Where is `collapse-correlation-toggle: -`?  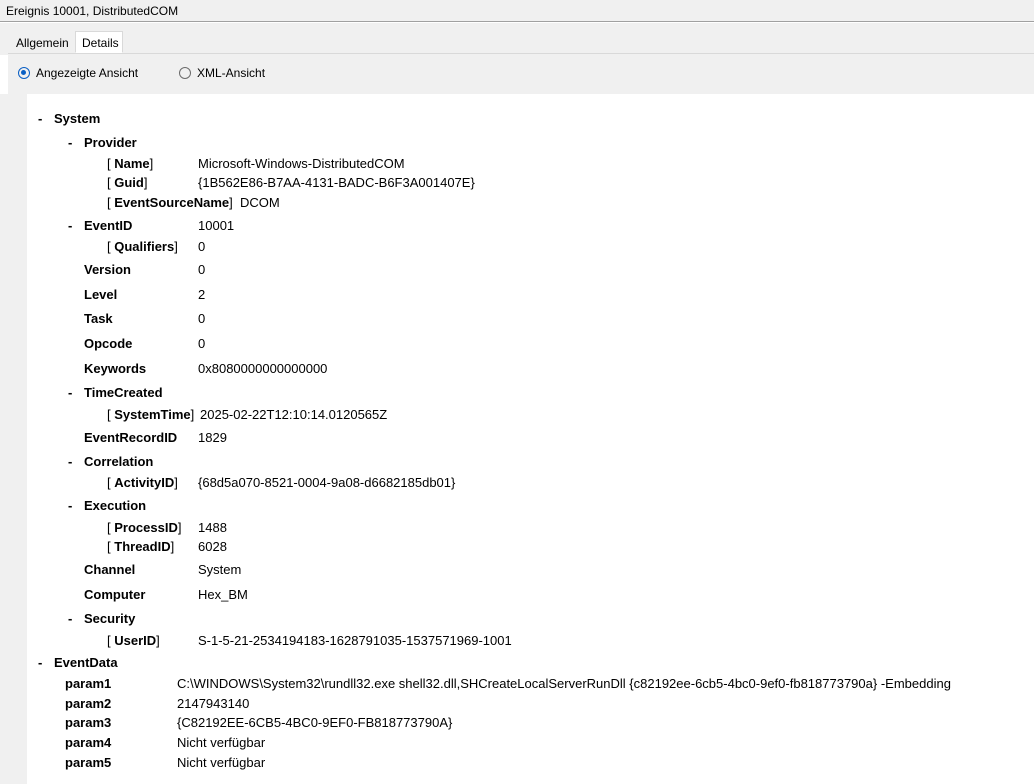 collapse-correlation-toggle: - is located at coordinates (70, 461).